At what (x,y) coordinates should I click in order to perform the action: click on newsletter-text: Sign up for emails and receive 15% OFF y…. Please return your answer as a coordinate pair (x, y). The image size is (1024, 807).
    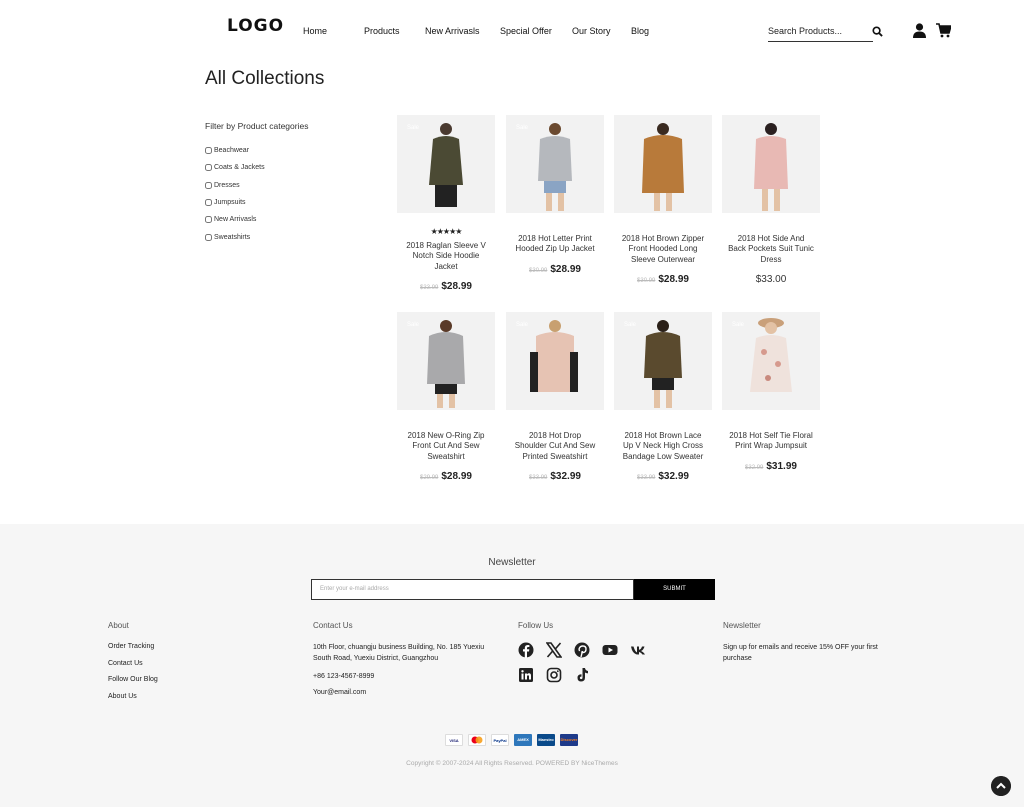
    Looking at the image, I should click on (800, 653).